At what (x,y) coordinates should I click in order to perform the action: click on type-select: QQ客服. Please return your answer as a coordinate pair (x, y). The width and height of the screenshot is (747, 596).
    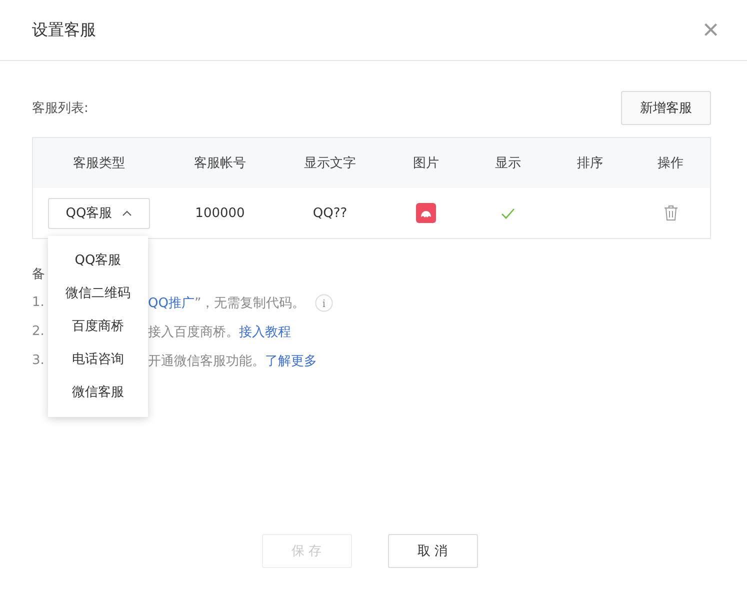
    Looking at the image, I should click on (99, 213).